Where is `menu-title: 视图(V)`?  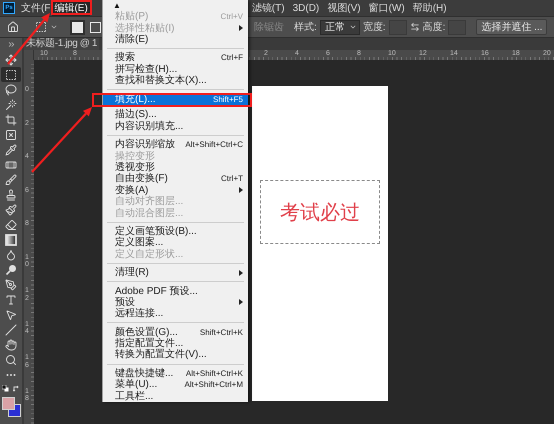 menu-title: 视图(V) is located at coordinates (344, 8).